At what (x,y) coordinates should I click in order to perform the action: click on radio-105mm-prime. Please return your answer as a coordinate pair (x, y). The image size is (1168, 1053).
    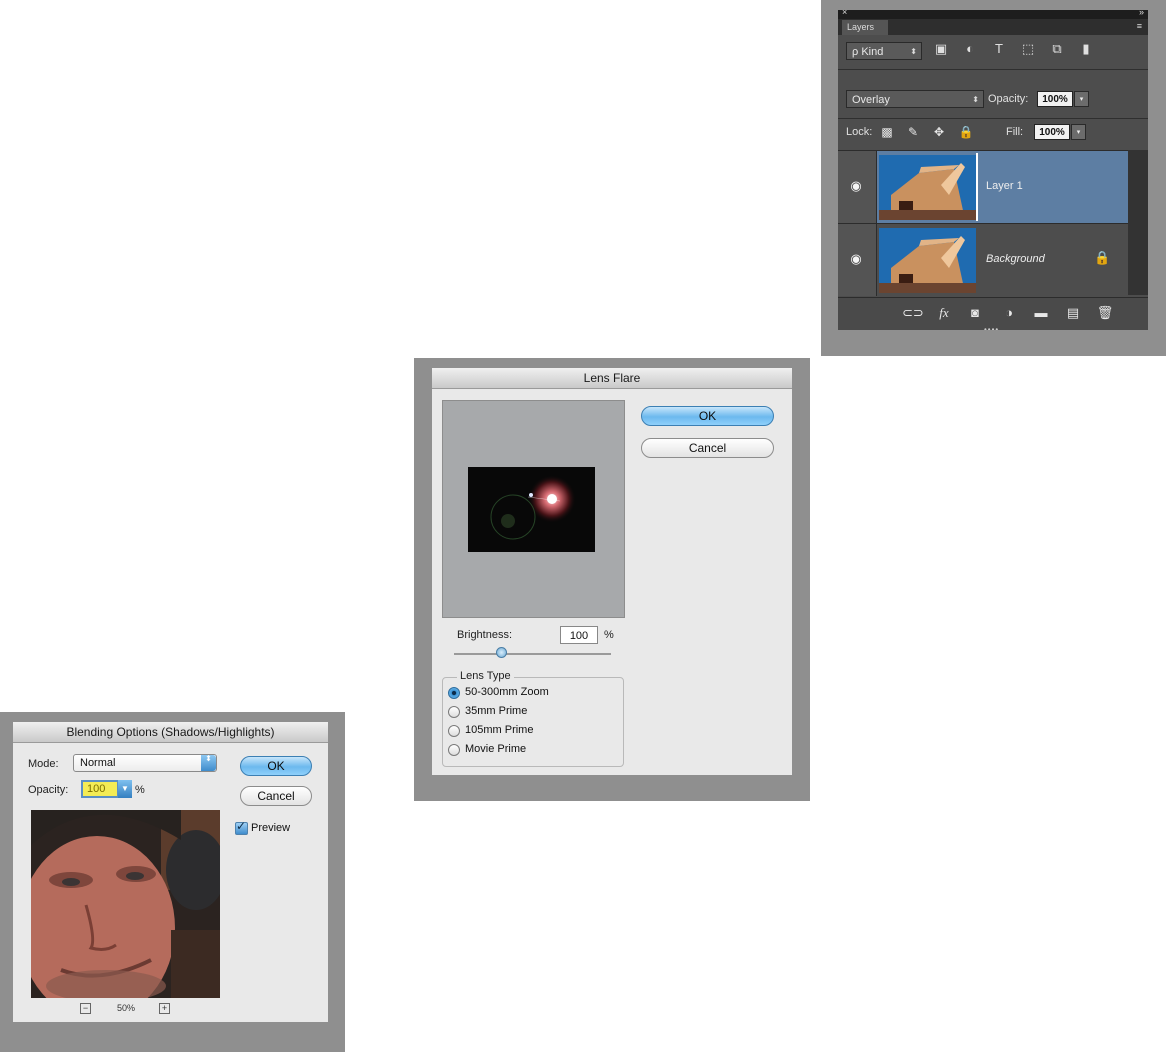
    Looking at the image, I should click on (454, 731).